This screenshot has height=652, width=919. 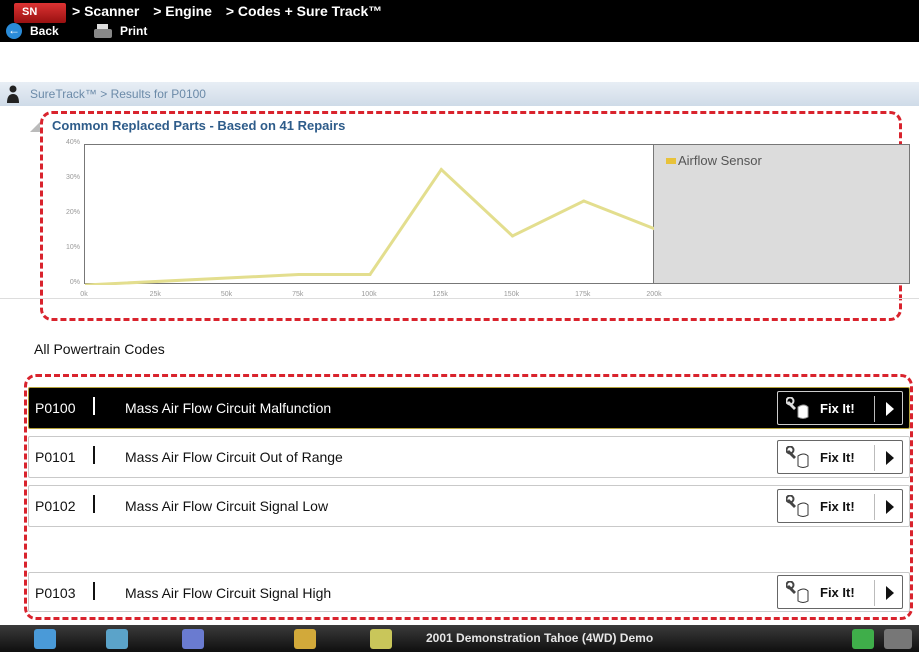 What do you see at coordinates (118, 94) in the screenshot?
I see `suretrack-breadcrumb-text: SureTrack™ > Results for P0100` at bounding box center [118, 94].